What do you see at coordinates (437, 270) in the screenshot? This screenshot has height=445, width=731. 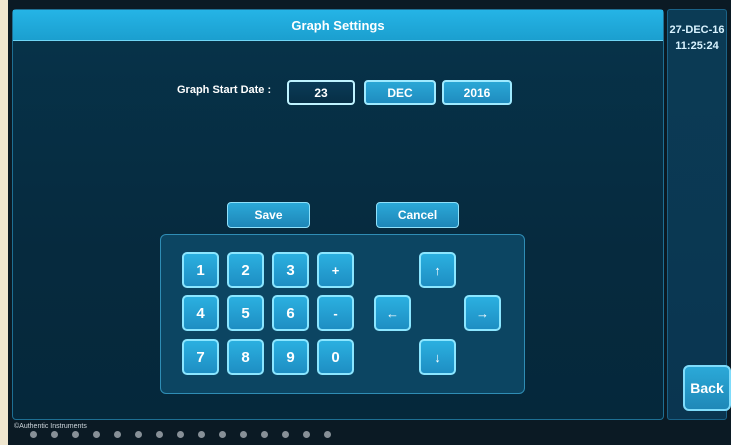 I see `arrow-up-button: ↑` at bounding box center [437, 270].